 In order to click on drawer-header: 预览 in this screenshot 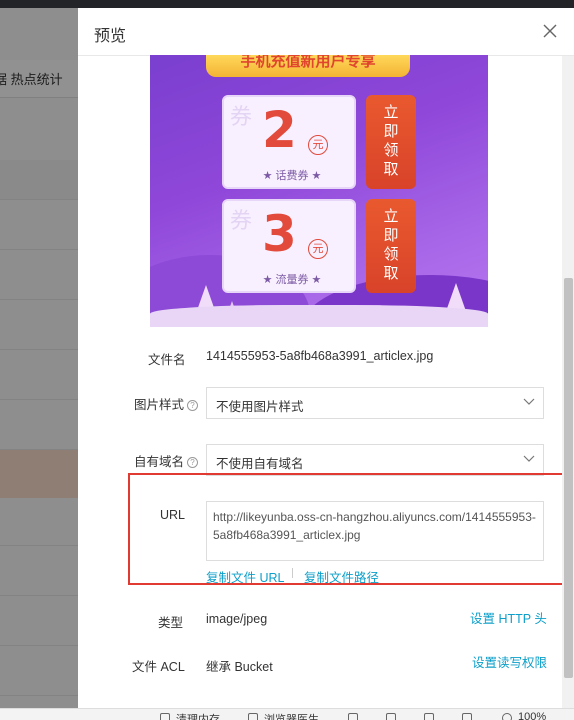, I will do `click(326, 32)`.